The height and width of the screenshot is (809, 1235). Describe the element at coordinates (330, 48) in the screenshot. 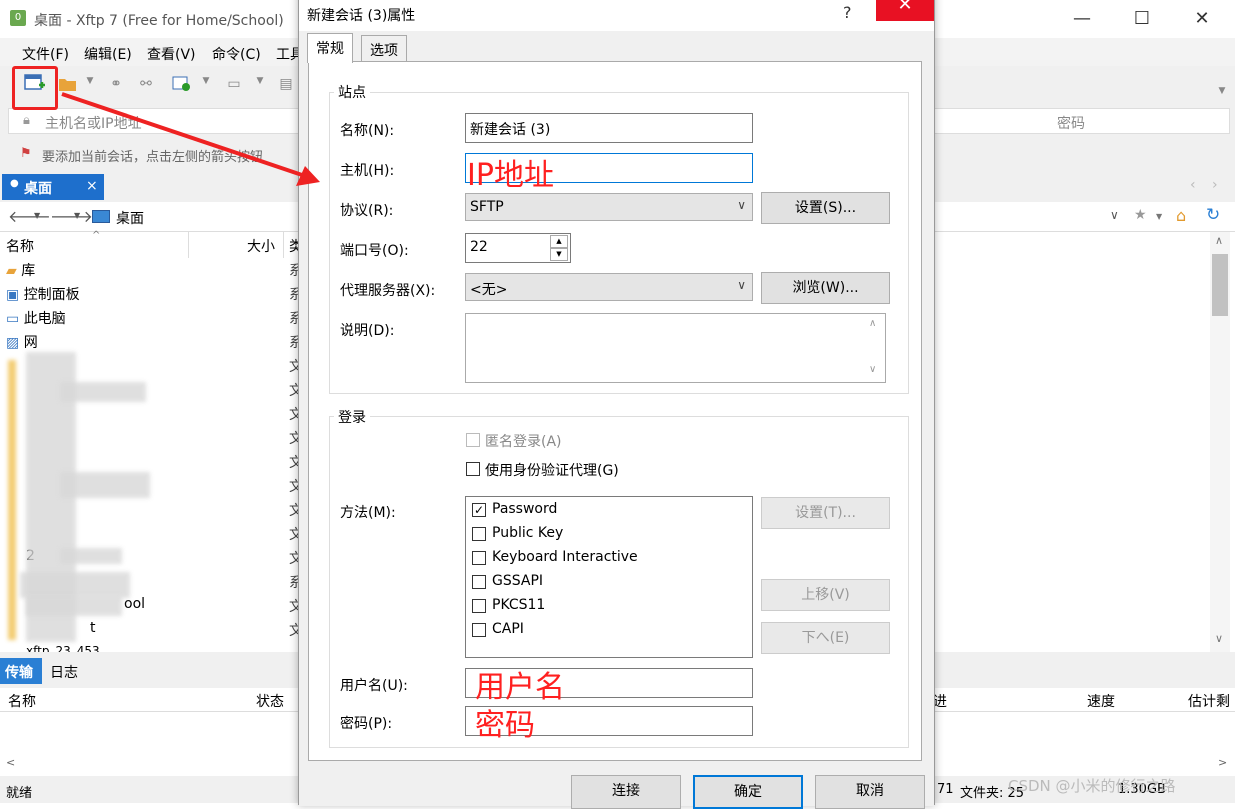

I see `tab-general: 常规` at that location.